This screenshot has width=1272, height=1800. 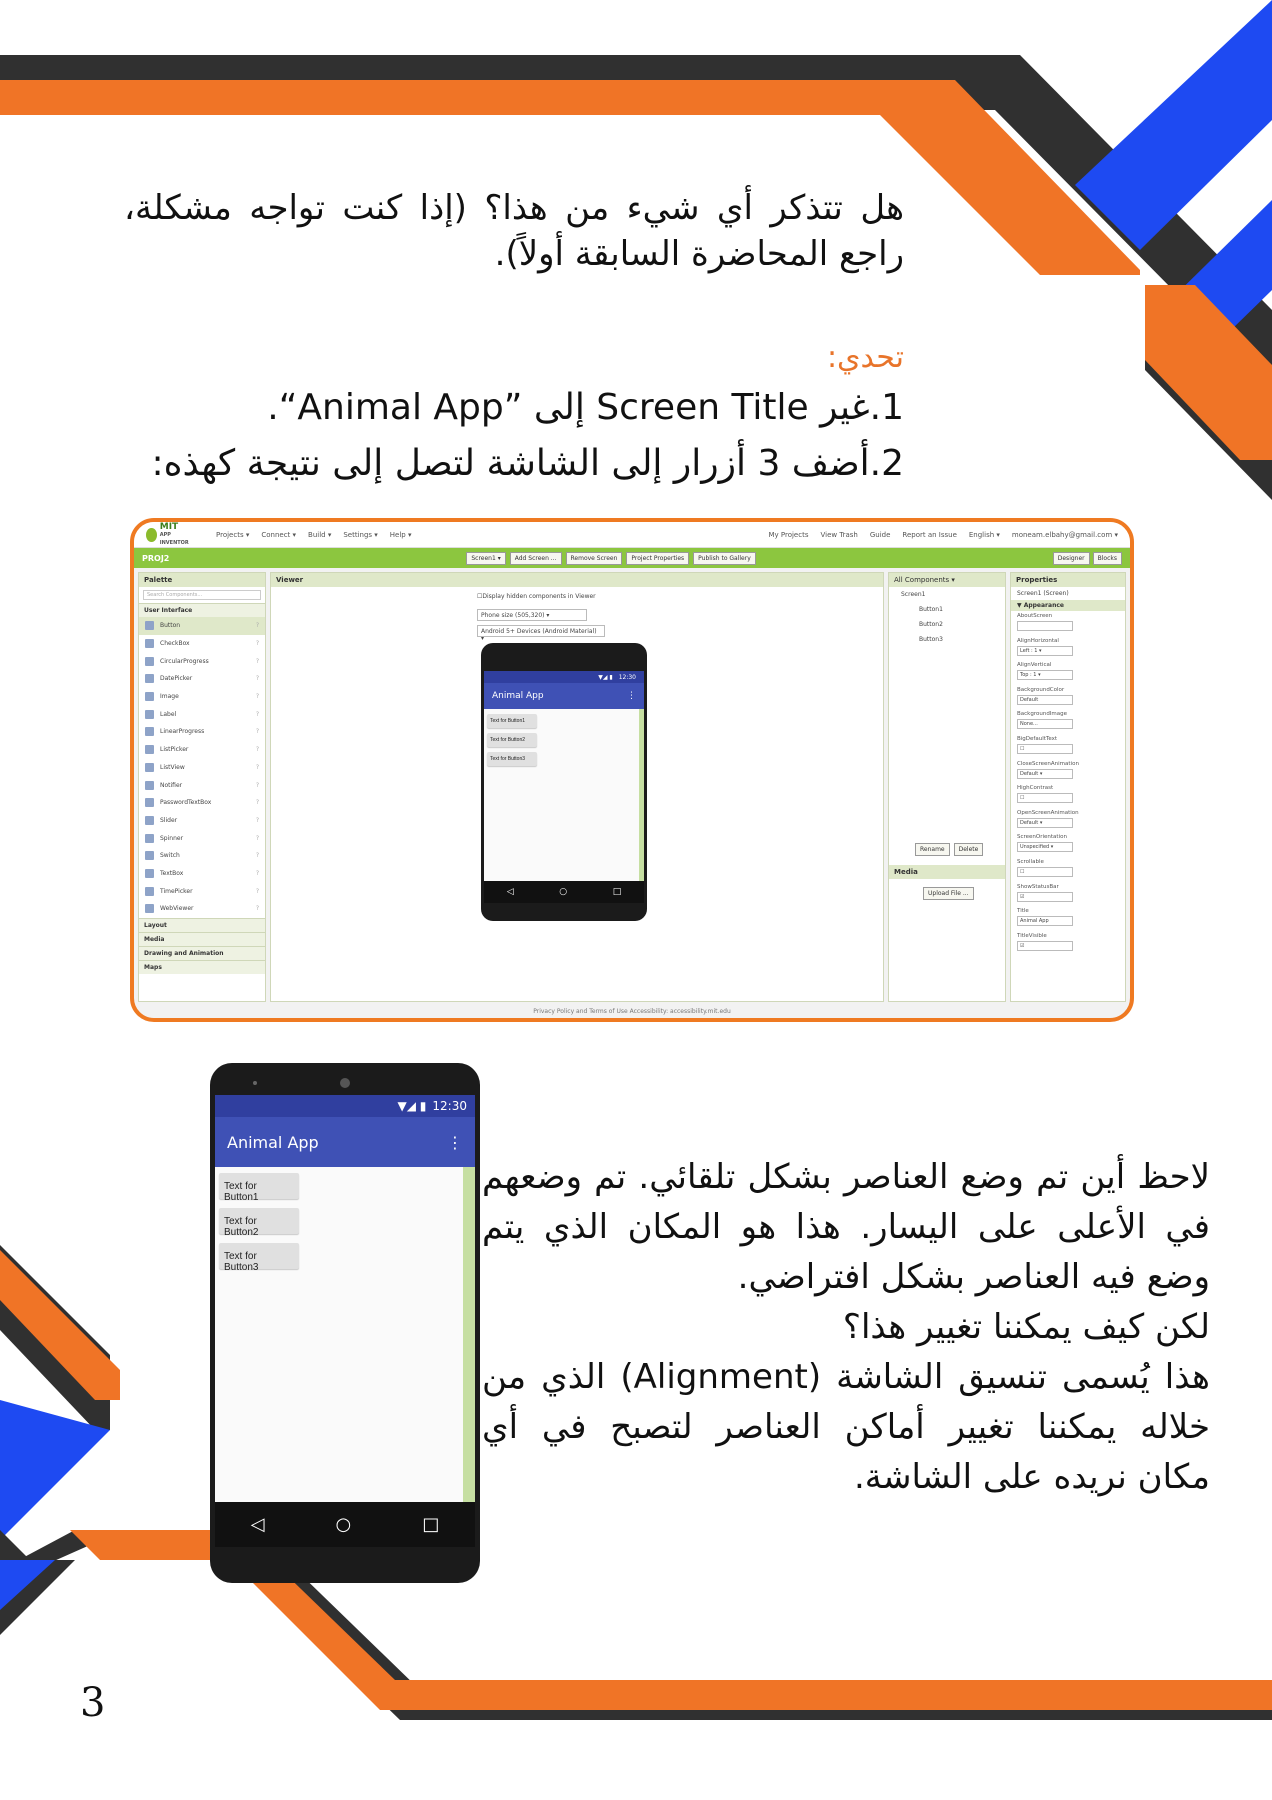 I want to click on palette-item-circularprogress: CircularProgress?, so click(x=202, y=661).